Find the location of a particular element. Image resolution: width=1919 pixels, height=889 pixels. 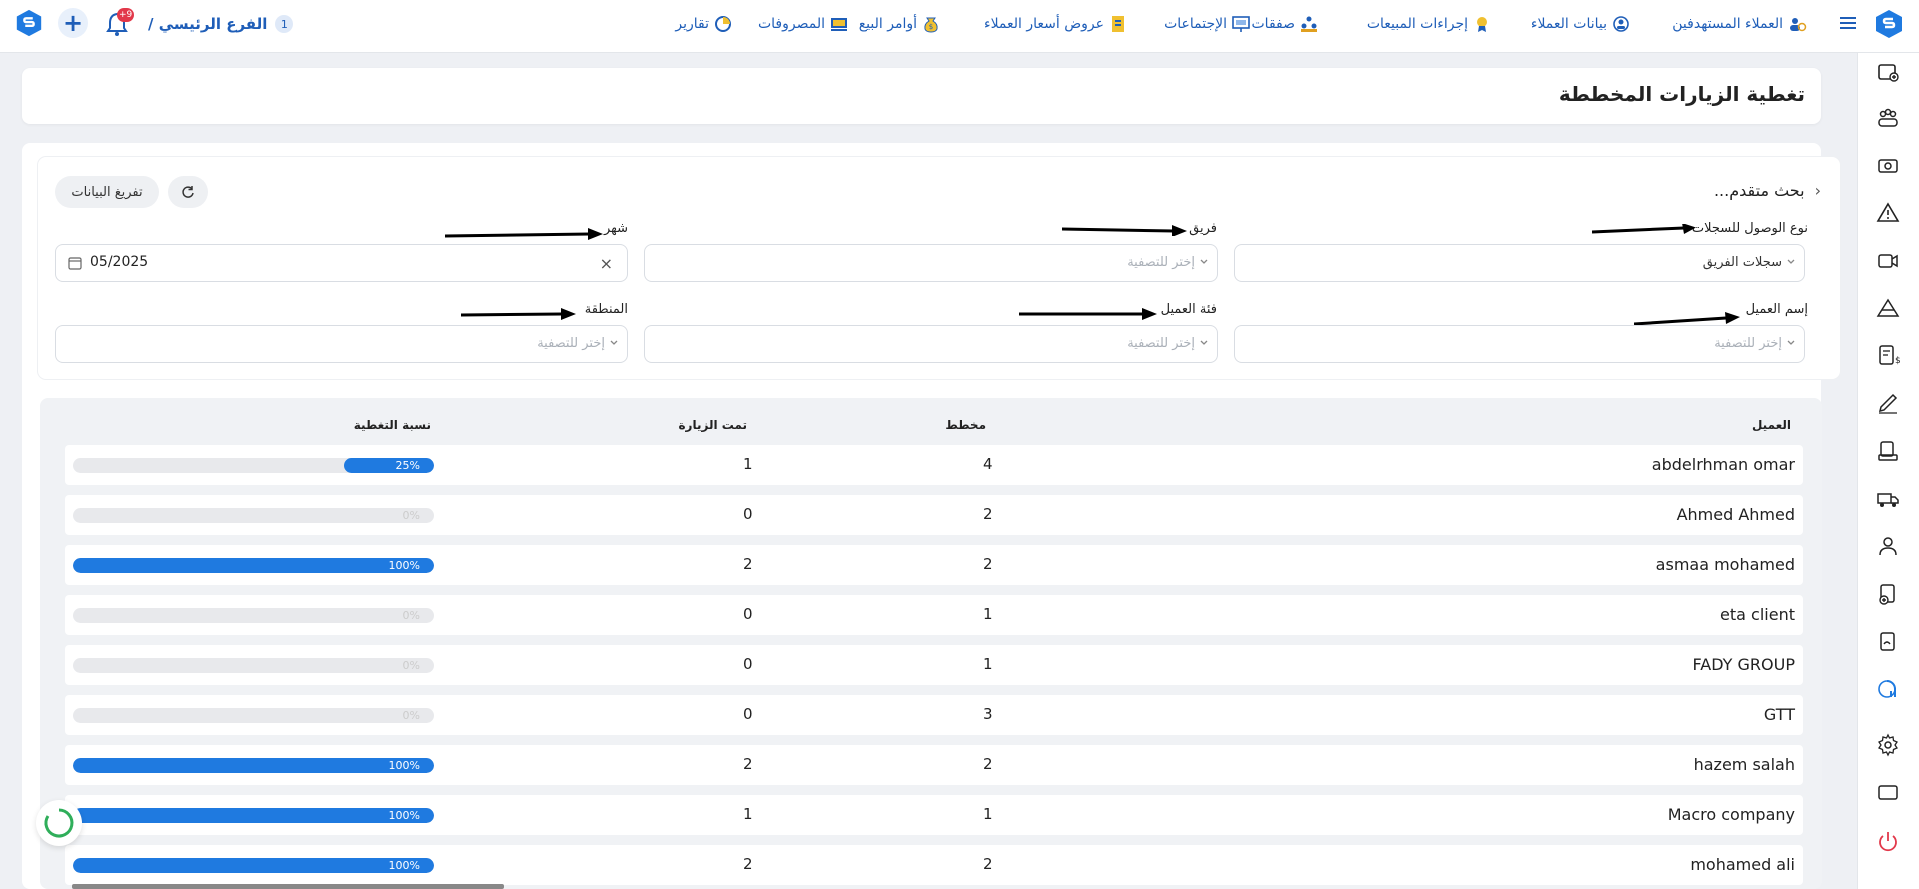

delivery-icon is located at coordinates (1888, 451).